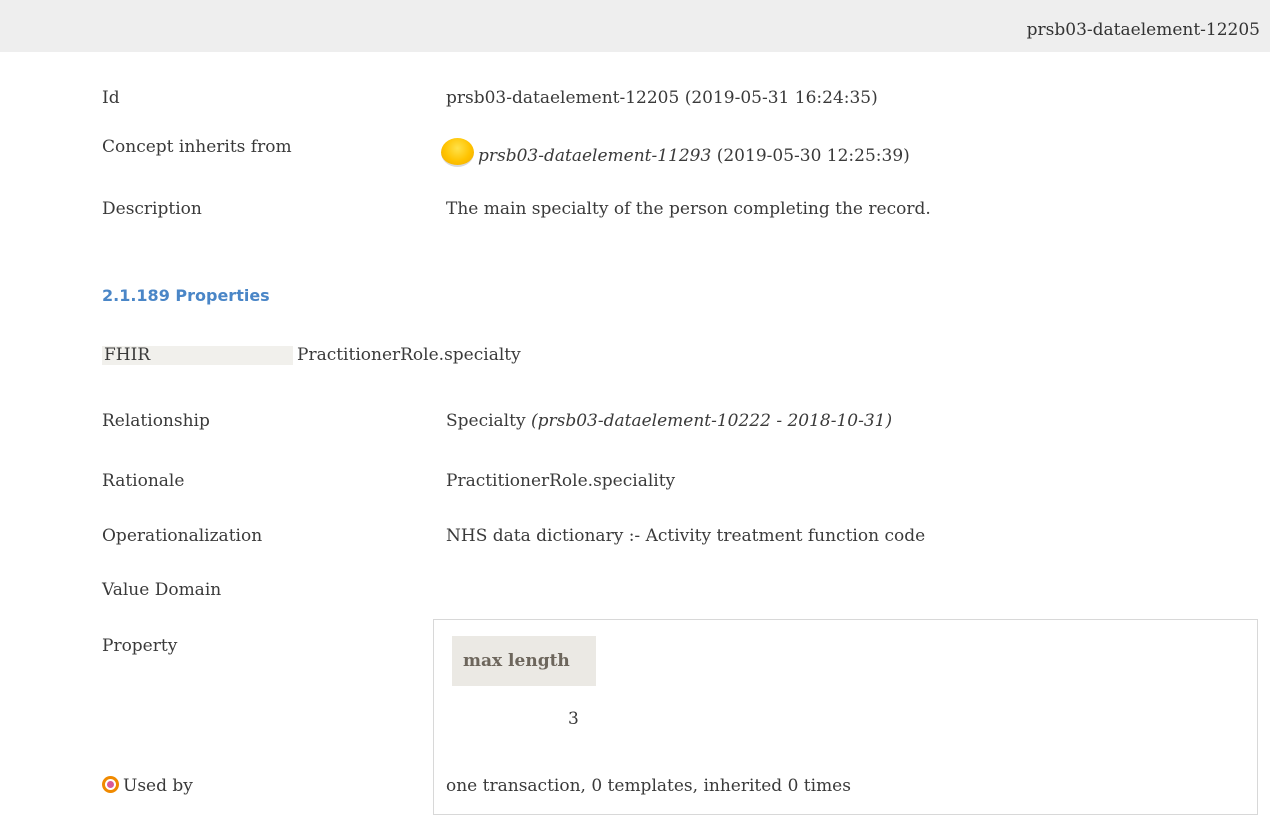 This screenshot has height=815, width=1270. Describe the element at coordinates (158, 786) in the screenshot. I see `used-by-label: Used by` at that location.